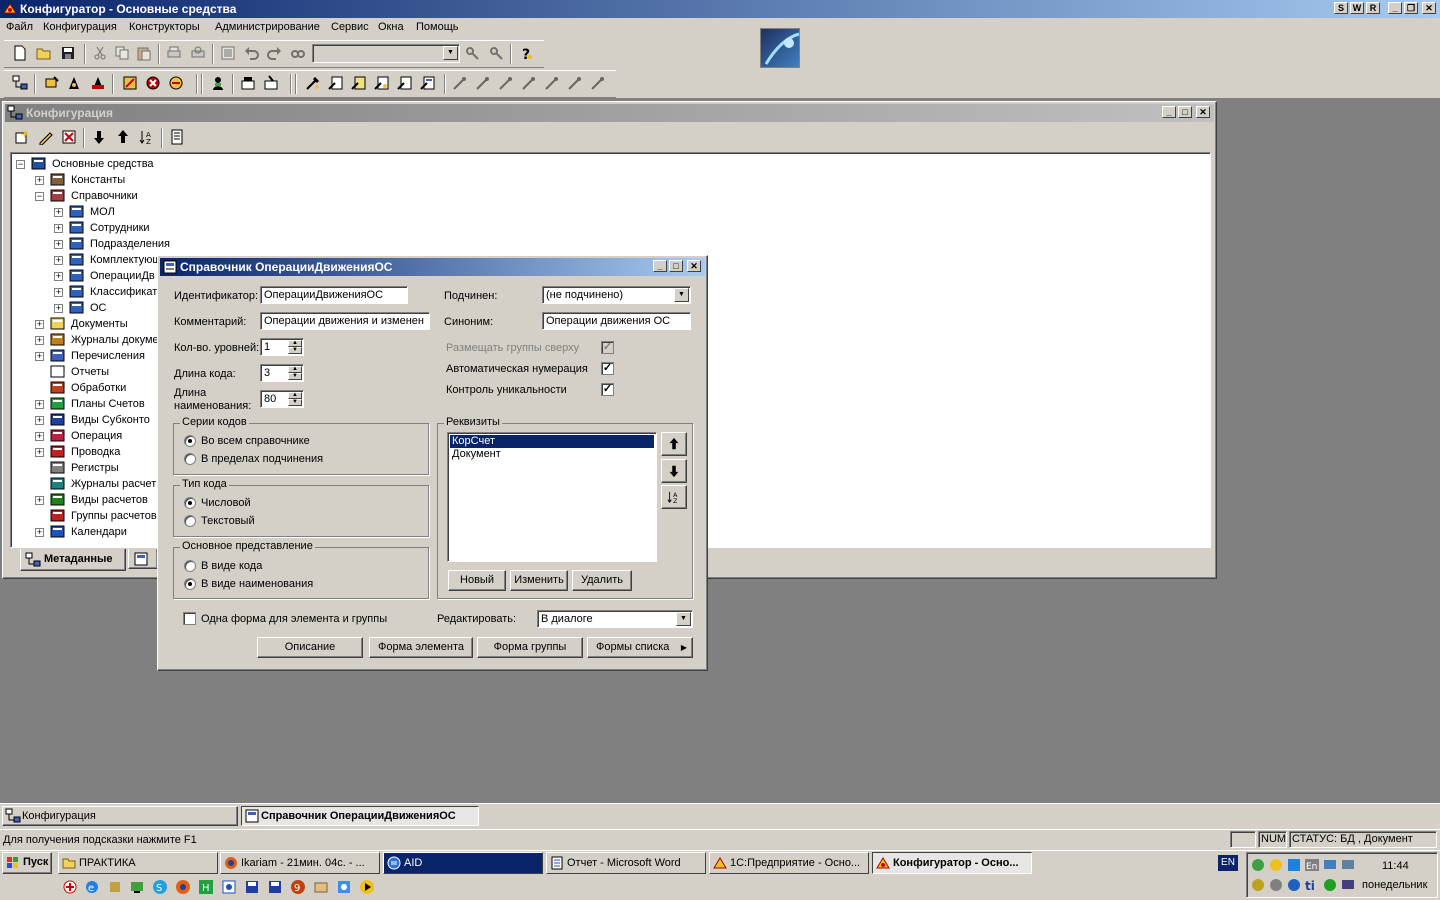  I want to click on menu-service: Сервис, so click(350, 27).